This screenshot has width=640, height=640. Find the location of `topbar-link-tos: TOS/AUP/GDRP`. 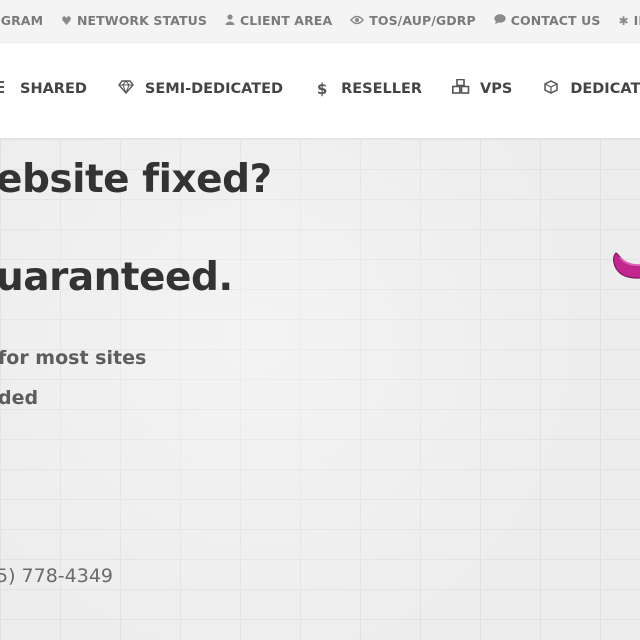

topbar-link-tos: TOS/AUP/GDRP is located at coordinates (413, 20).